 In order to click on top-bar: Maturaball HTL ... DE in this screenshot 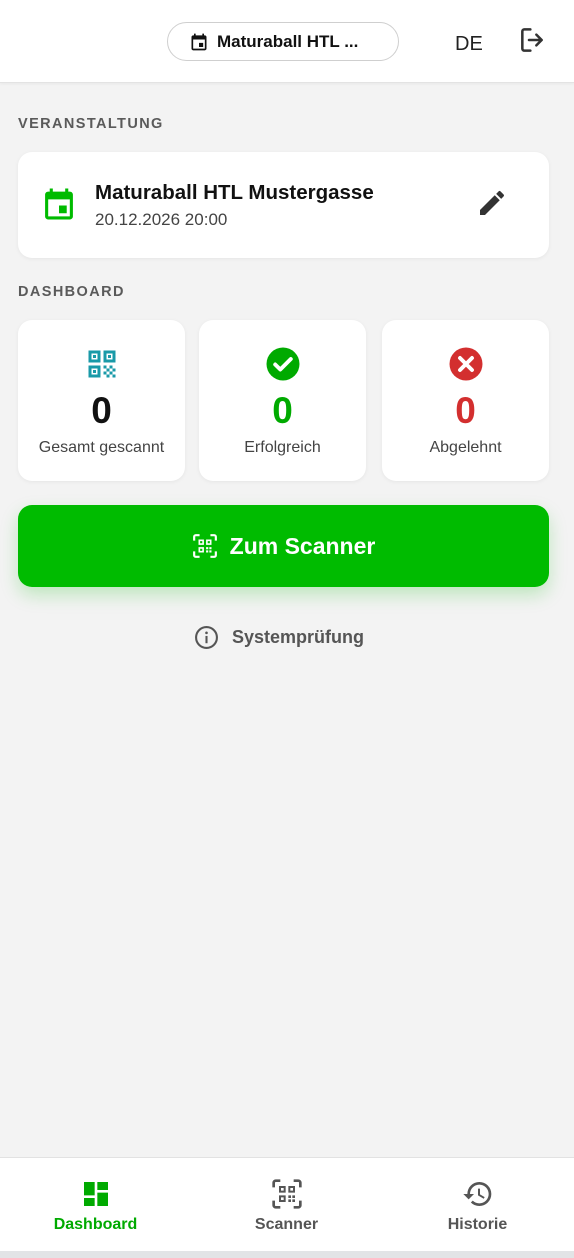, I will do `click(287, 41)`.